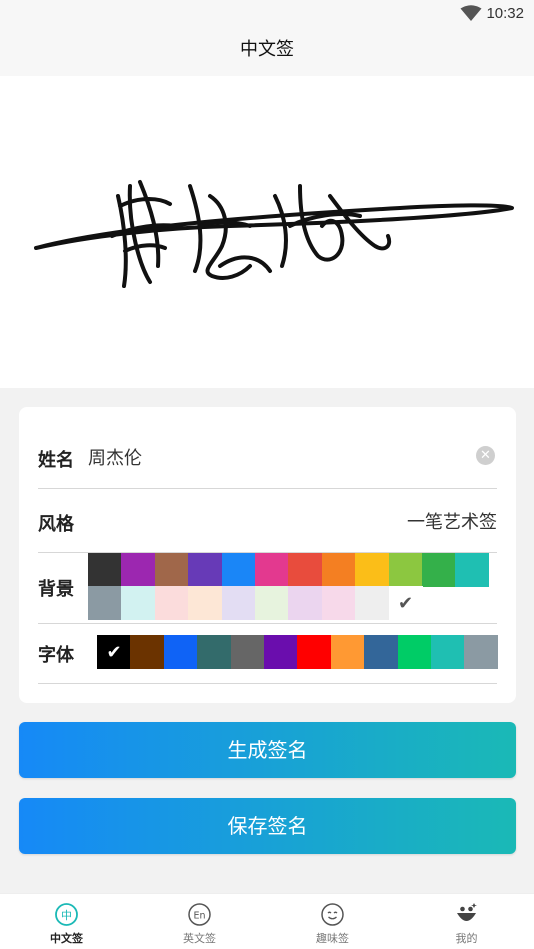 The width and height of the screenshot is (534, 949). I want to click on name-input: 周杰伦, so click(115, 457).